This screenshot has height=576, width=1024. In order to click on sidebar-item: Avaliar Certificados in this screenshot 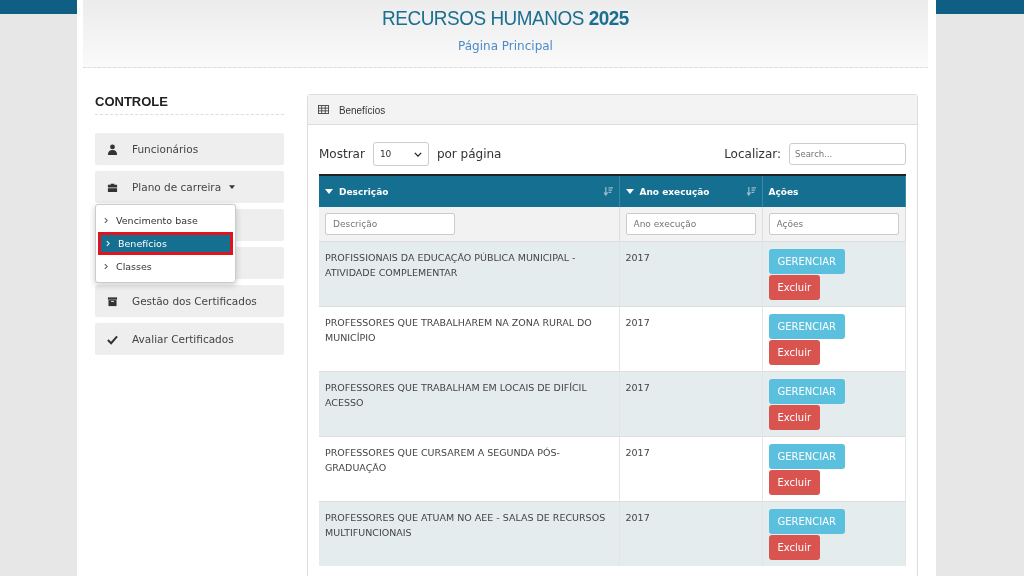, I will do `click(189, 339)`.